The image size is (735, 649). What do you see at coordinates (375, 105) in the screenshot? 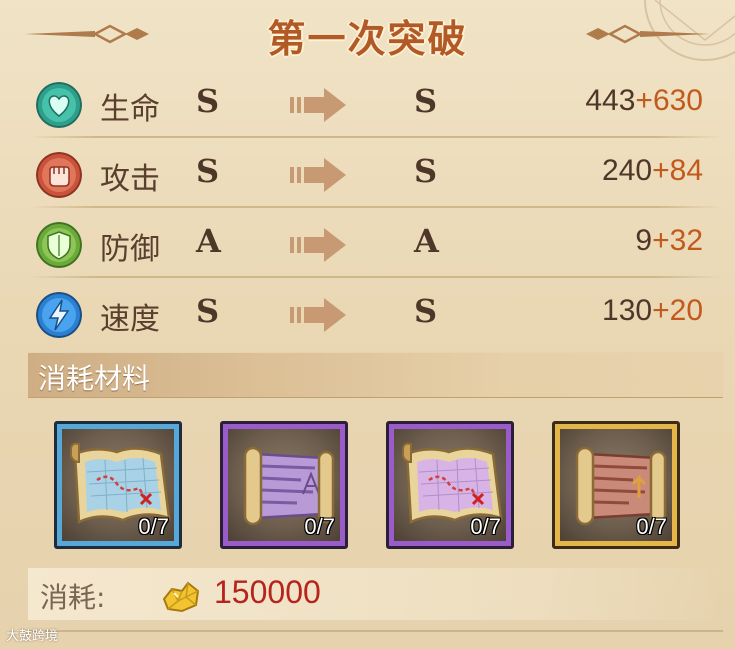
I see `stat-row-hp: 生命 S S 443+630` at bounding box center [375, 105].